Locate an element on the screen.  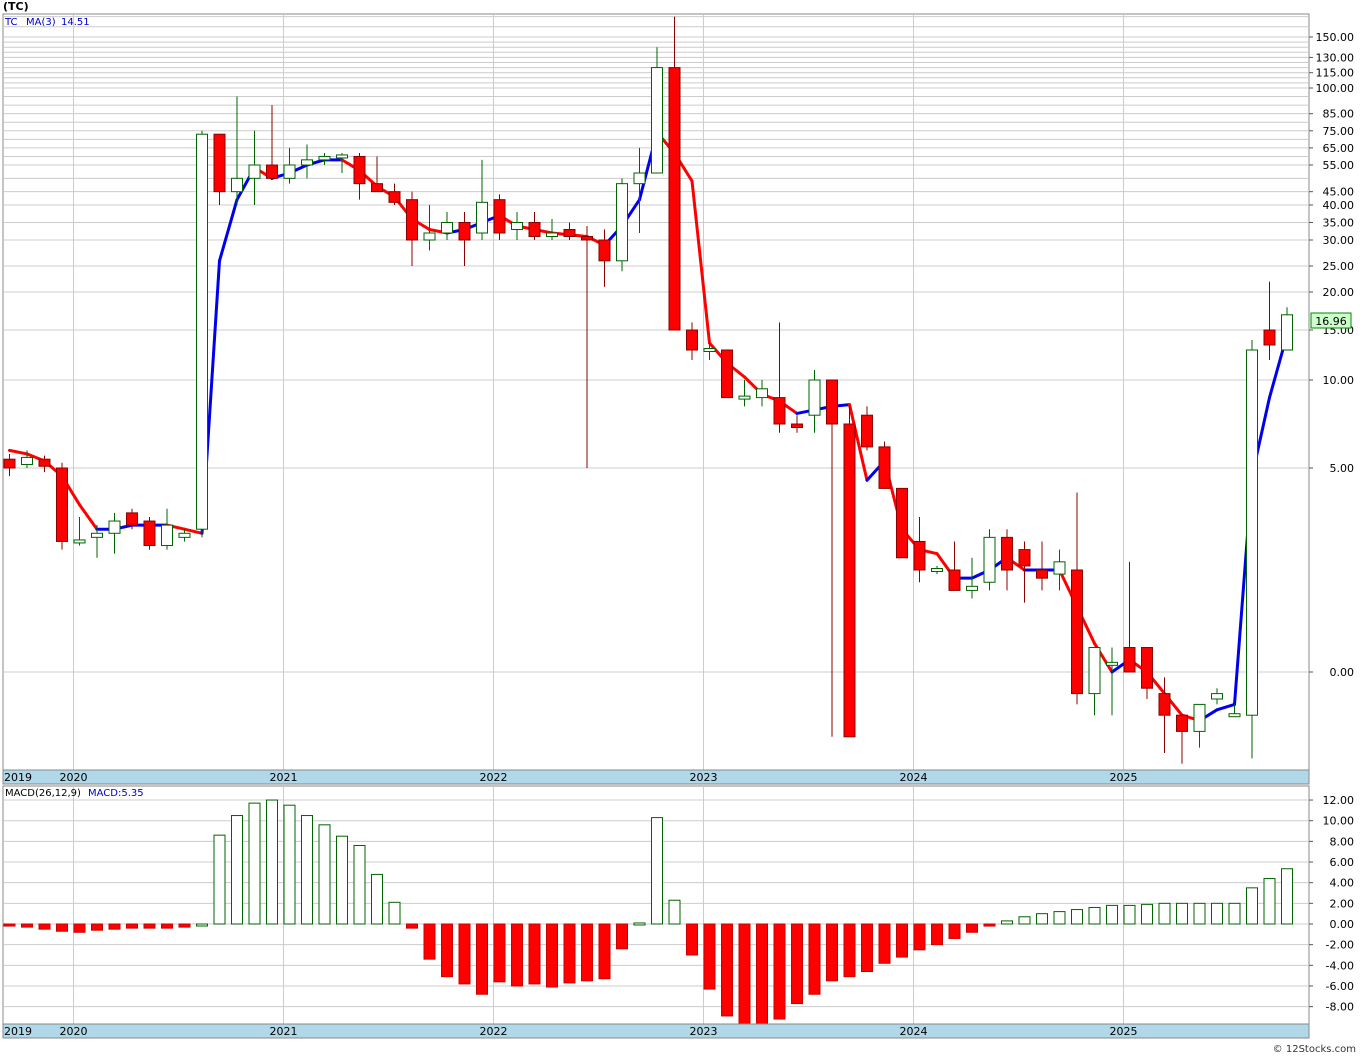
macd-tick-label: 6.00 is located at coordinates (1342, 862).